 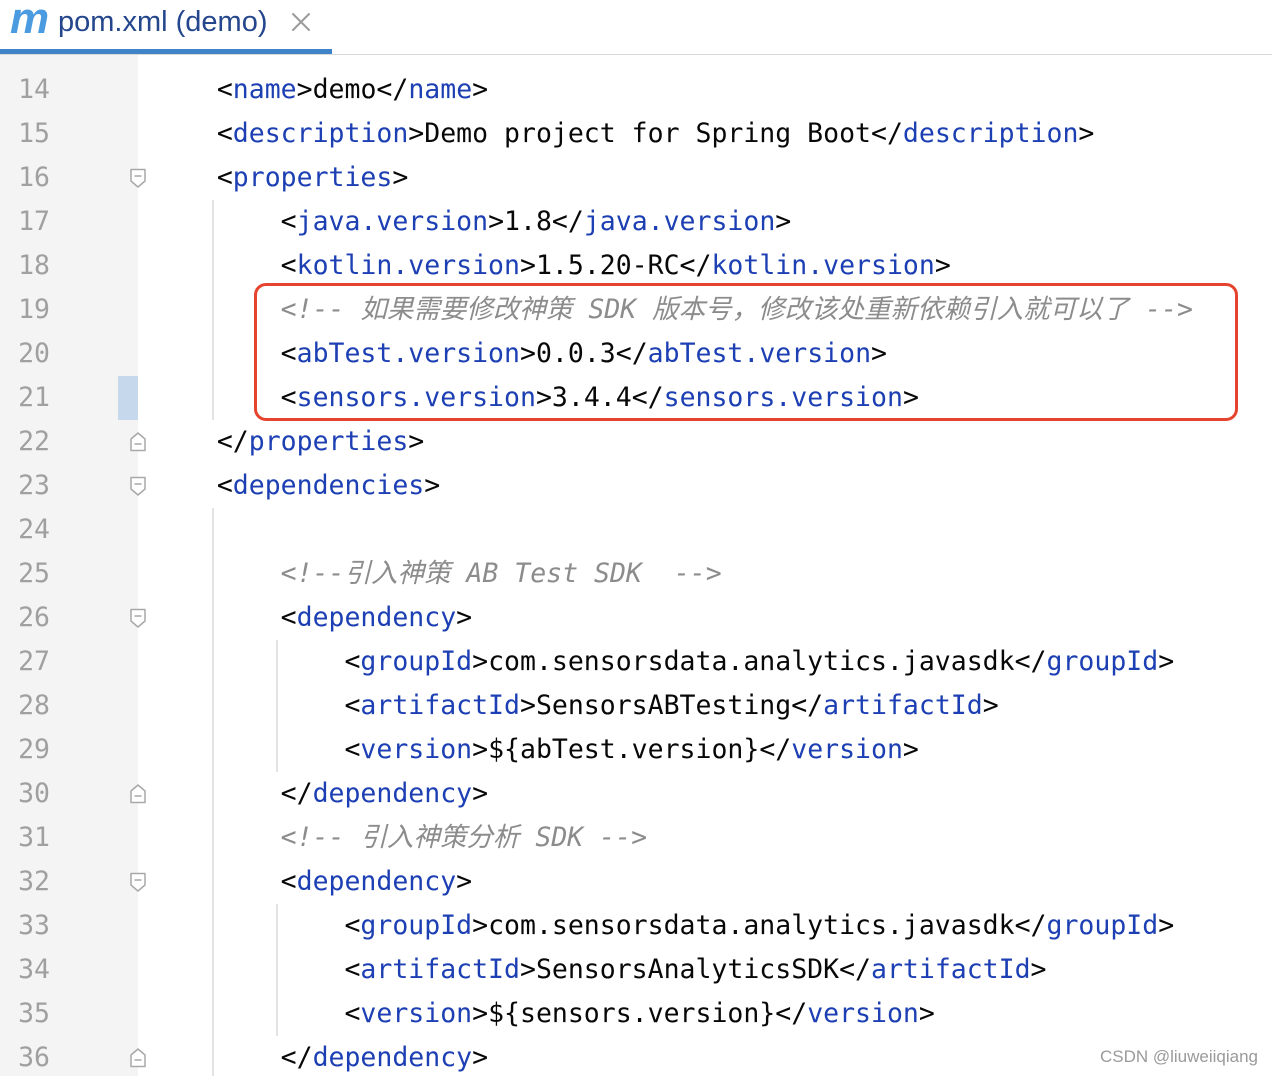 I want to click on code-line: 29 <version>${abTest.version}</version>, so click(x=636, y=750).